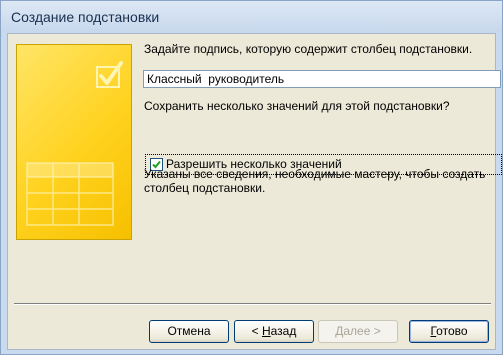 The image size is (503, 355). Describe the element at coordinates (189, 331) in the screenshot. I see `cancel-button: Отмена` at that location.